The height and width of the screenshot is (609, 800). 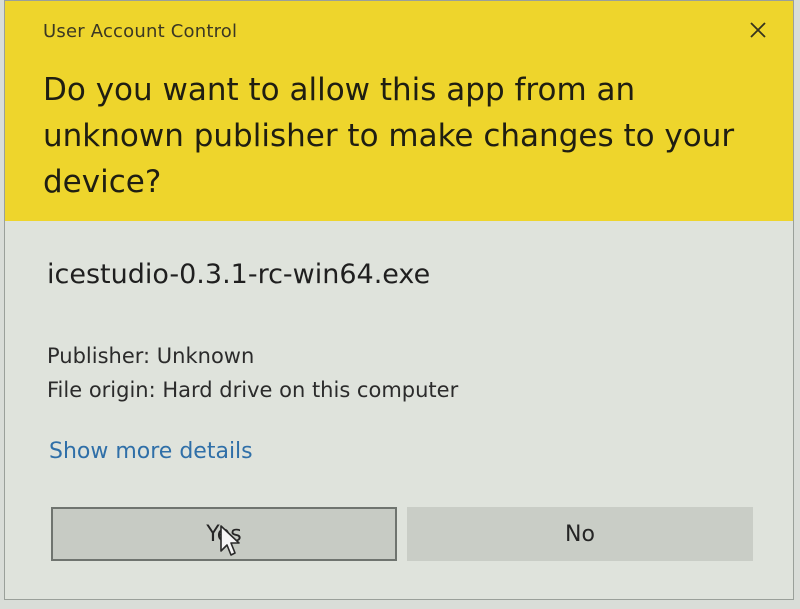 I want to click on dialog-title: User Account Control, so click(x=140, y=31).